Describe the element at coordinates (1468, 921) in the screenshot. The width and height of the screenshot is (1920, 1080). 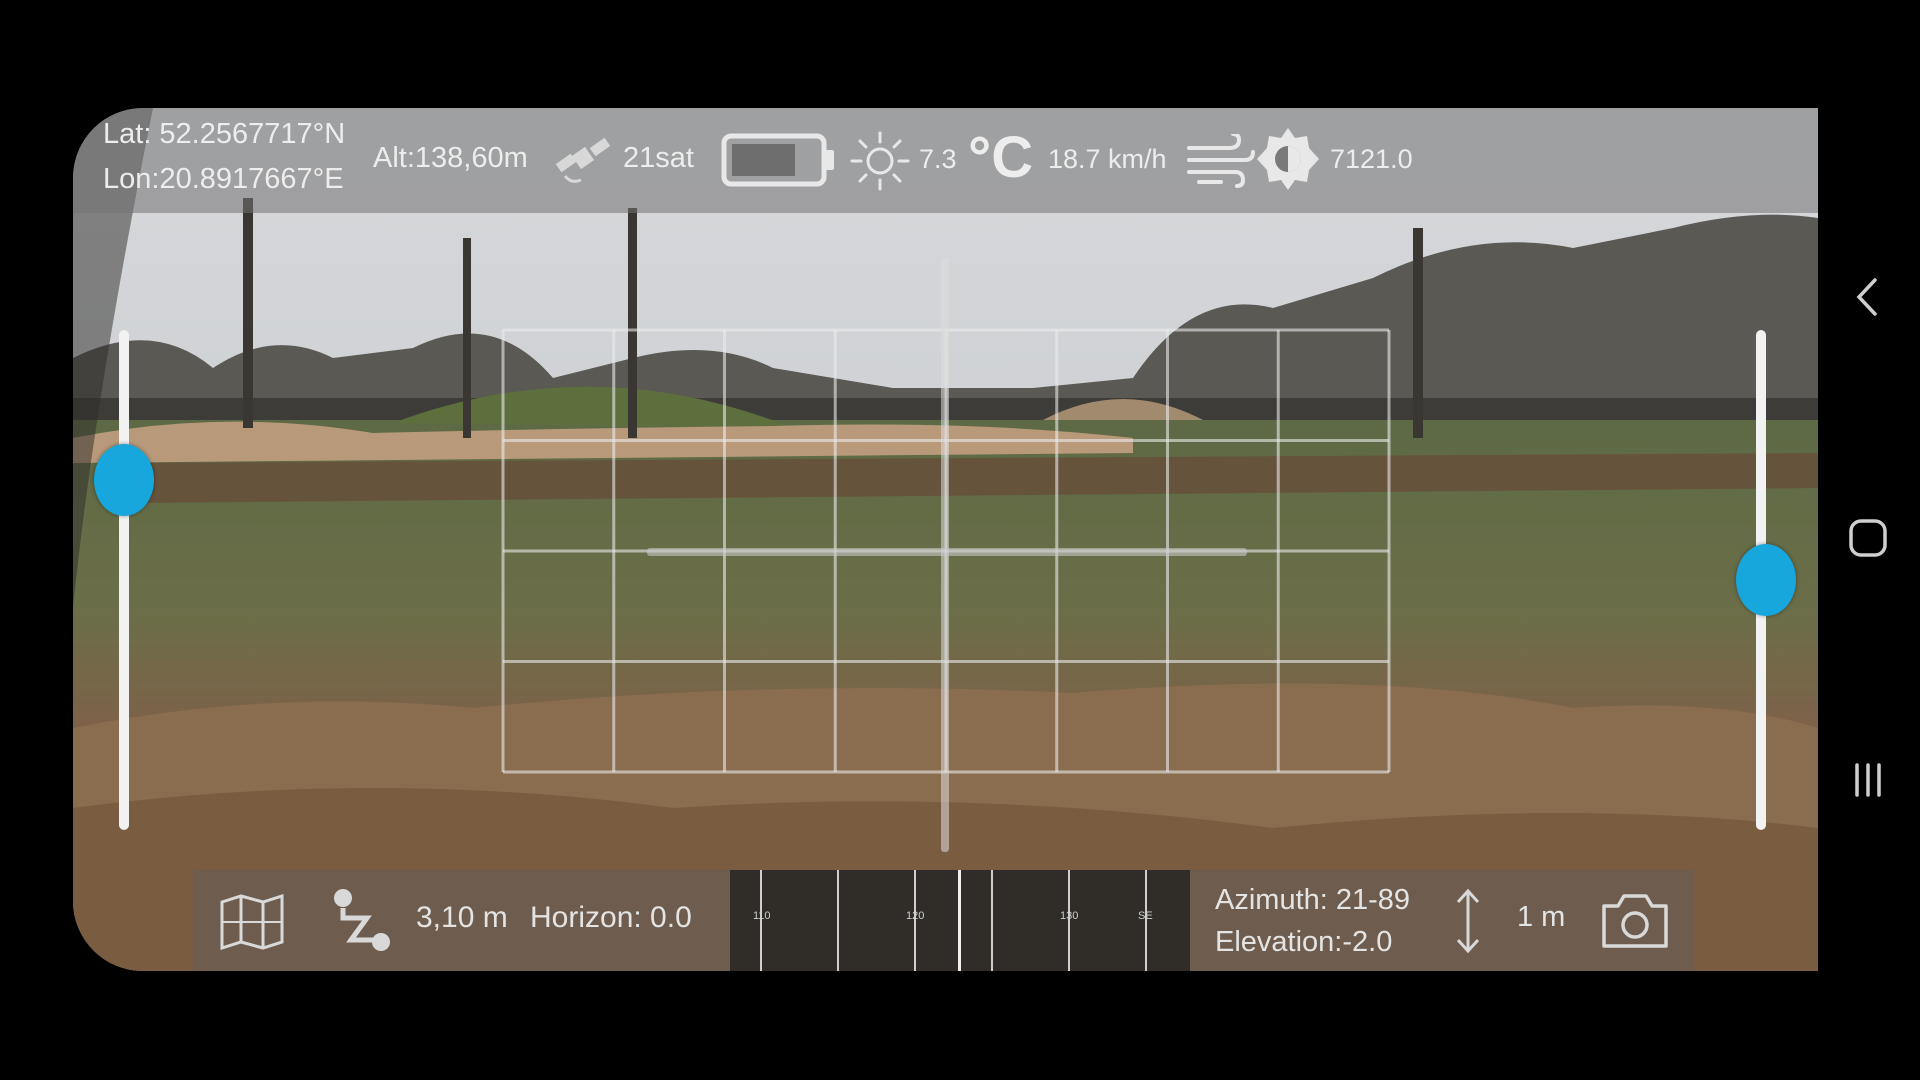
I see `vertical-arrow-icon` at that location.